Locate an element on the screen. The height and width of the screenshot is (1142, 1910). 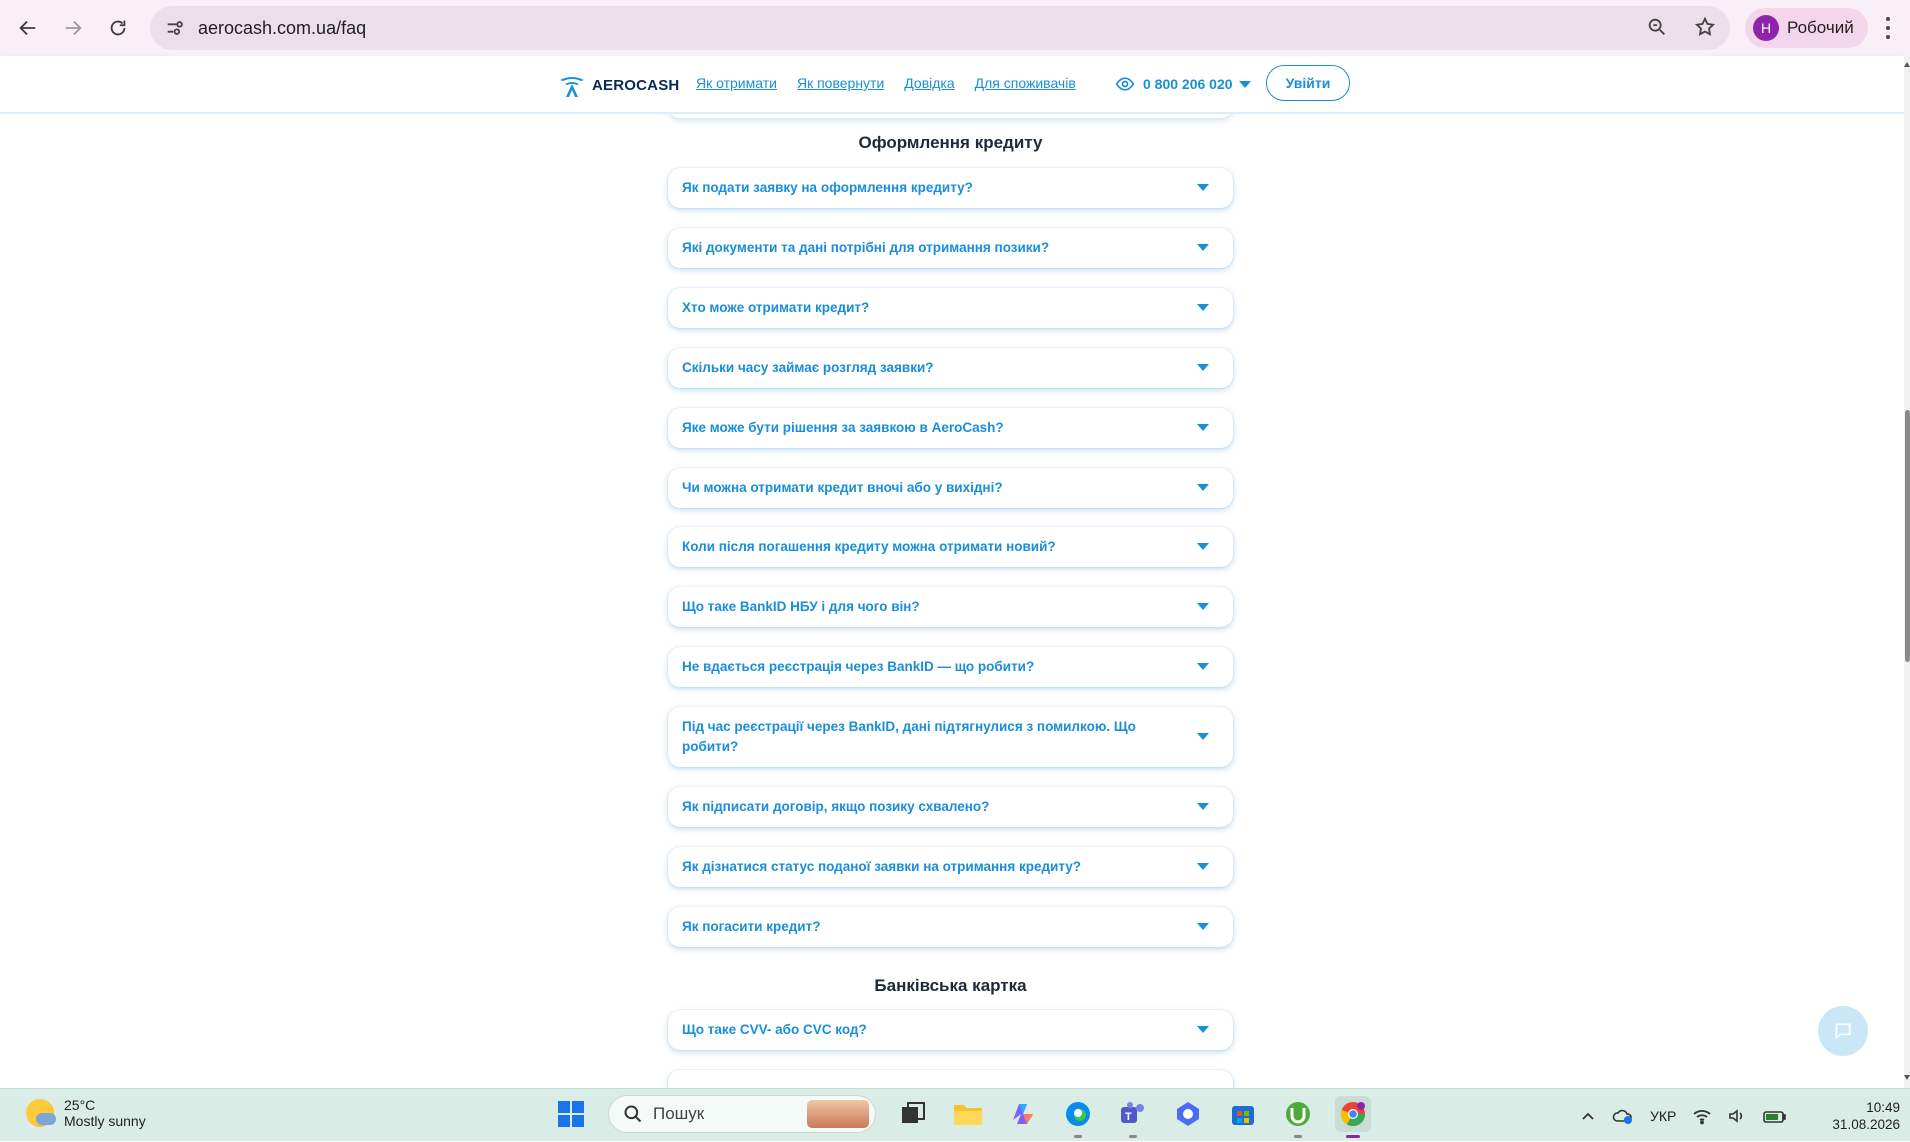
input-language: УКР is located at coordinates (1663, 1116).